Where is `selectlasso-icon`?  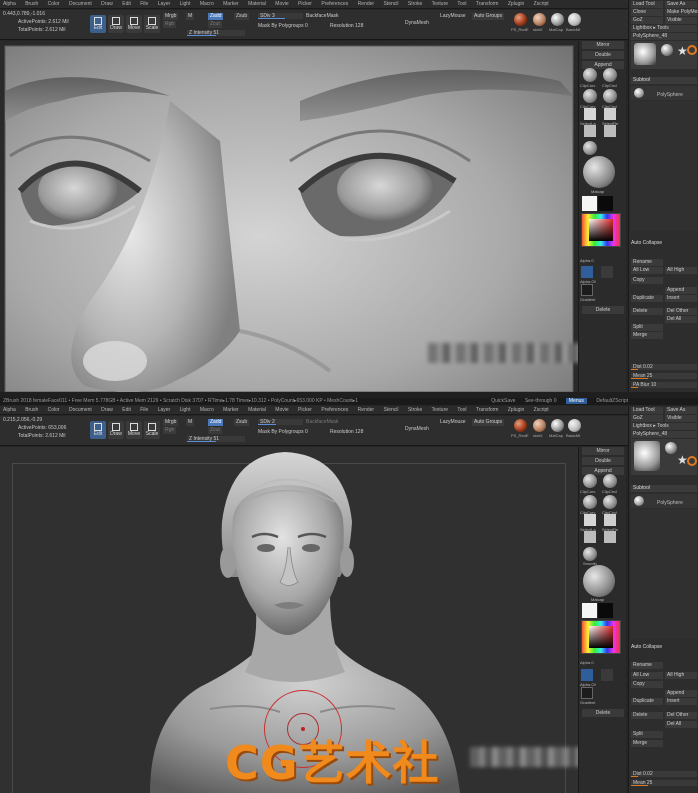 selectlasso-icon is located at coordinates (590, 114).